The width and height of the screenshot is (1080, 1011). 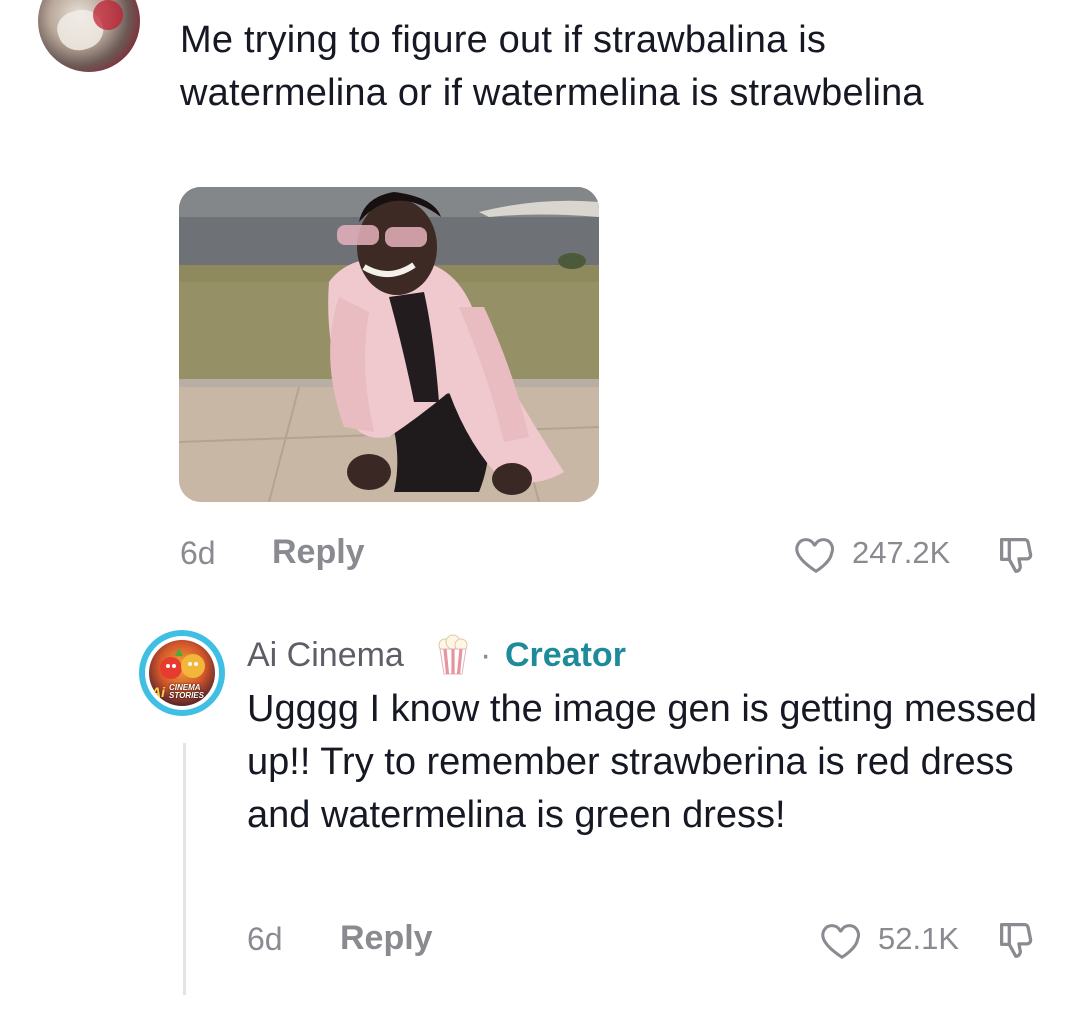 I want to click on avatar-logo-line1: CINEMA, so click(x=185, y=687).